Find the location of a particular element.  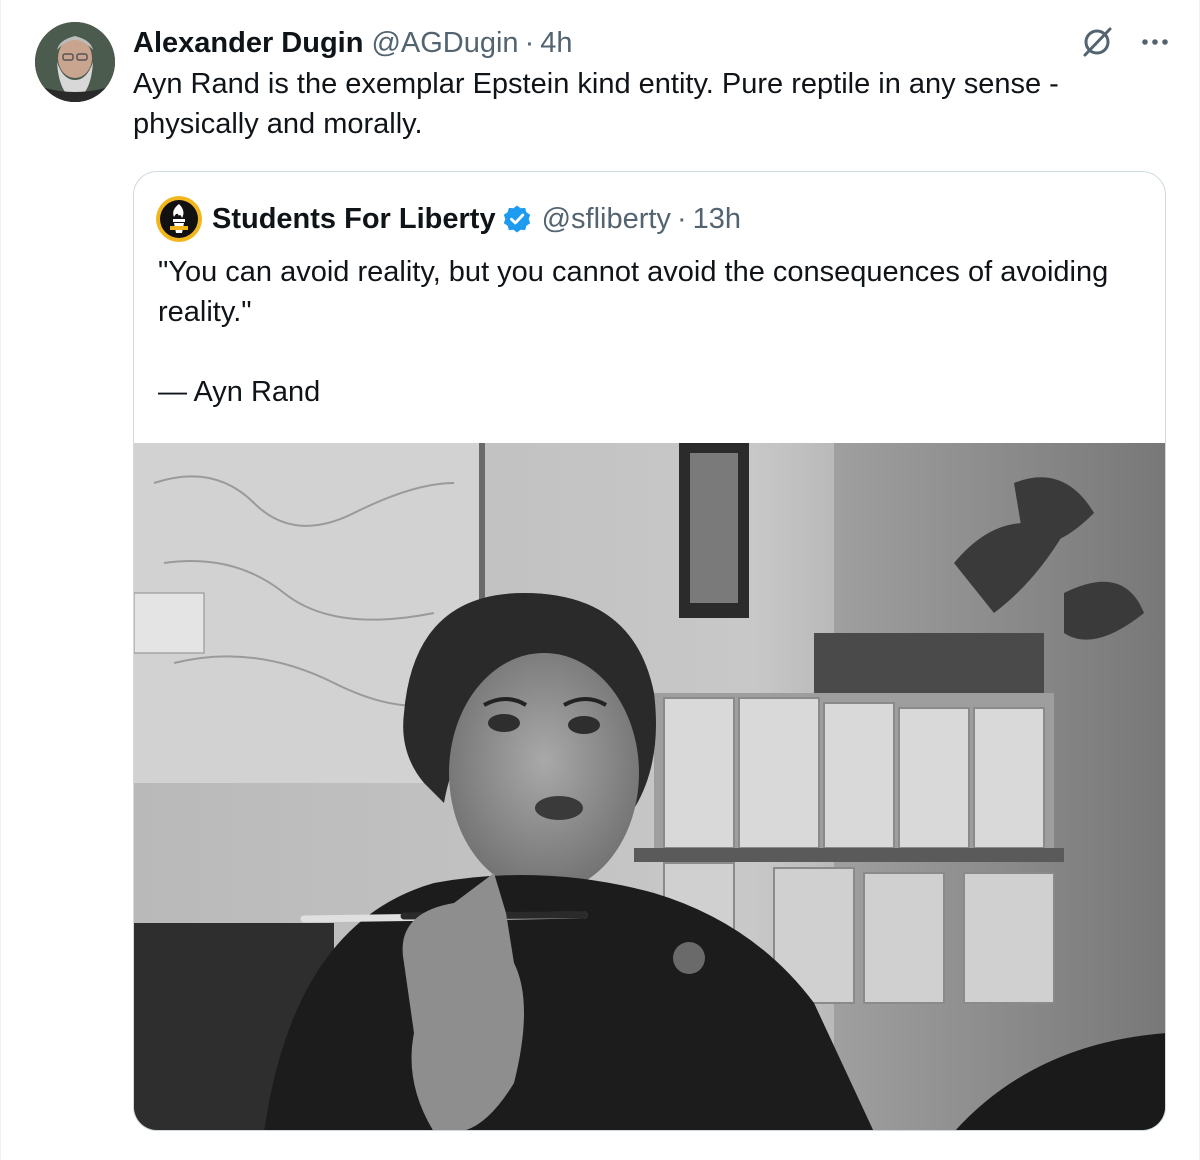

author-handle: @AGDugin is located at coordinates (444, 43).